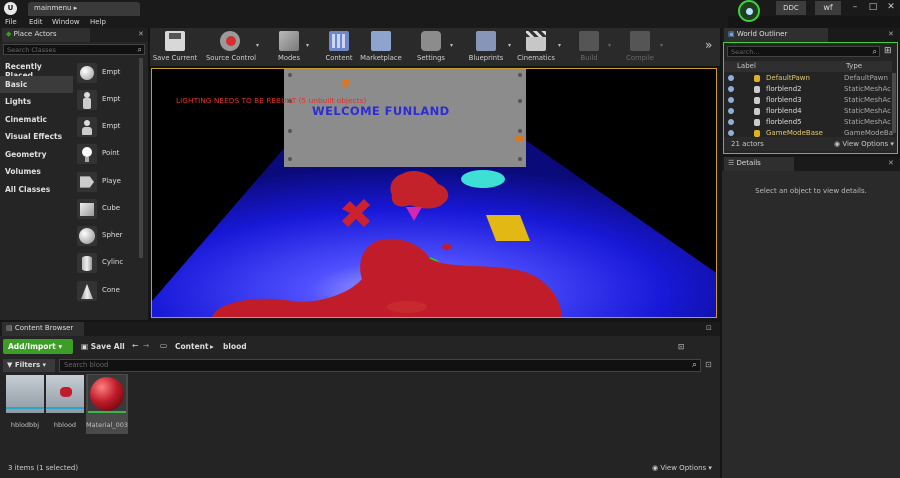 Image resolution: width=900 pixels, height=478 pixels. I want to click on actor-item: Playe, so click(107, 182).